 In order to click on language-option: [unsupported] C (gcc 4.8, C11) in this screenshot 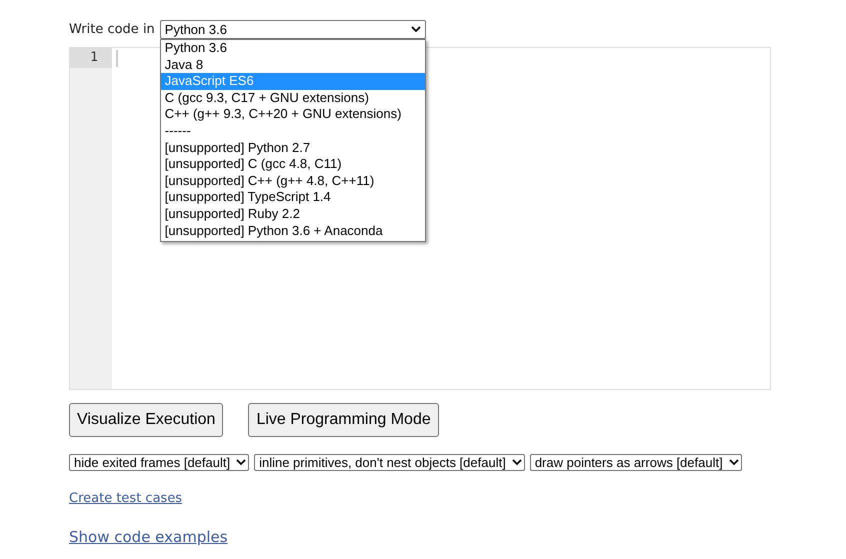, I will do `click(292, 164)`.